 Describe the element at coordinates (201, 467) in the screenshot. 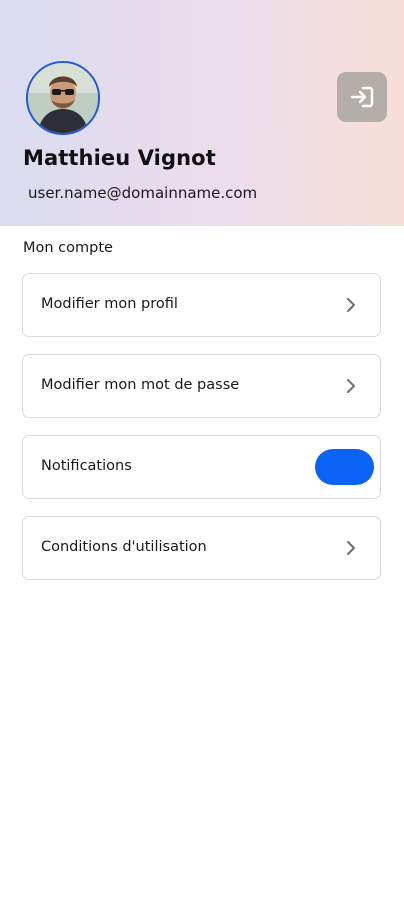

I see `notifications-item: Notifications` at that location.